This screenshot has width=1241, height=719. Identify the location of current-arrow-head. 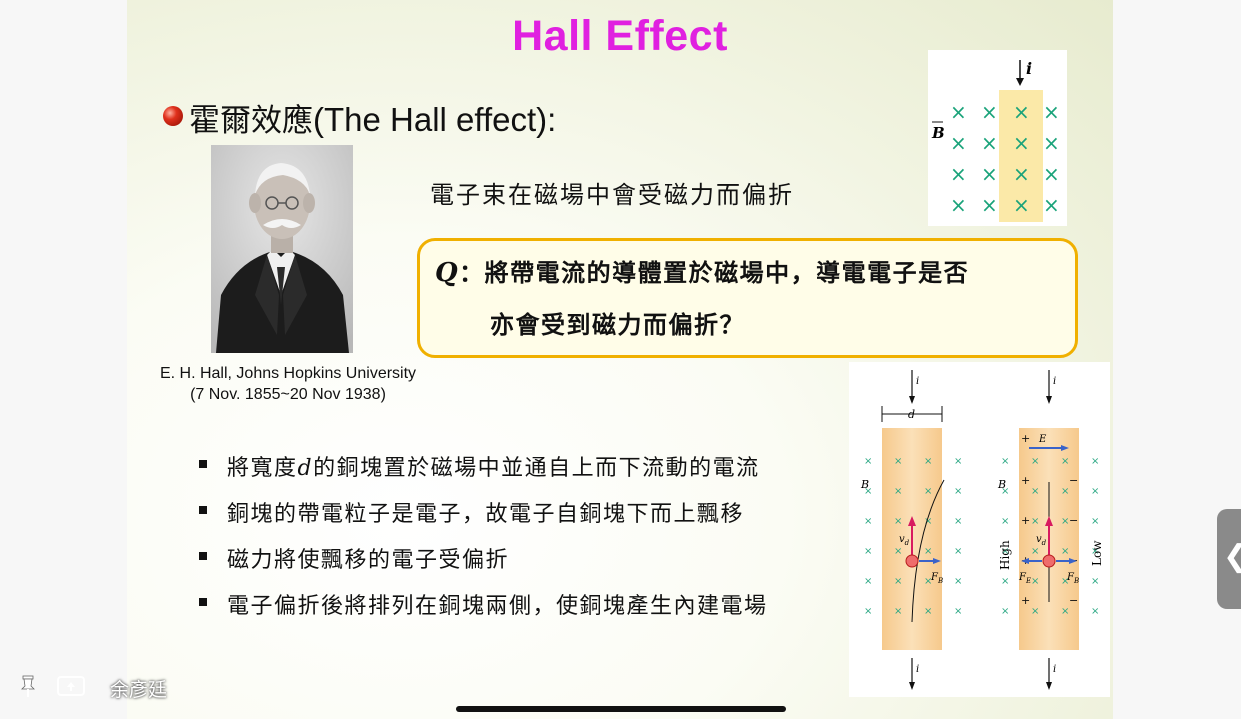
(1020, 82).